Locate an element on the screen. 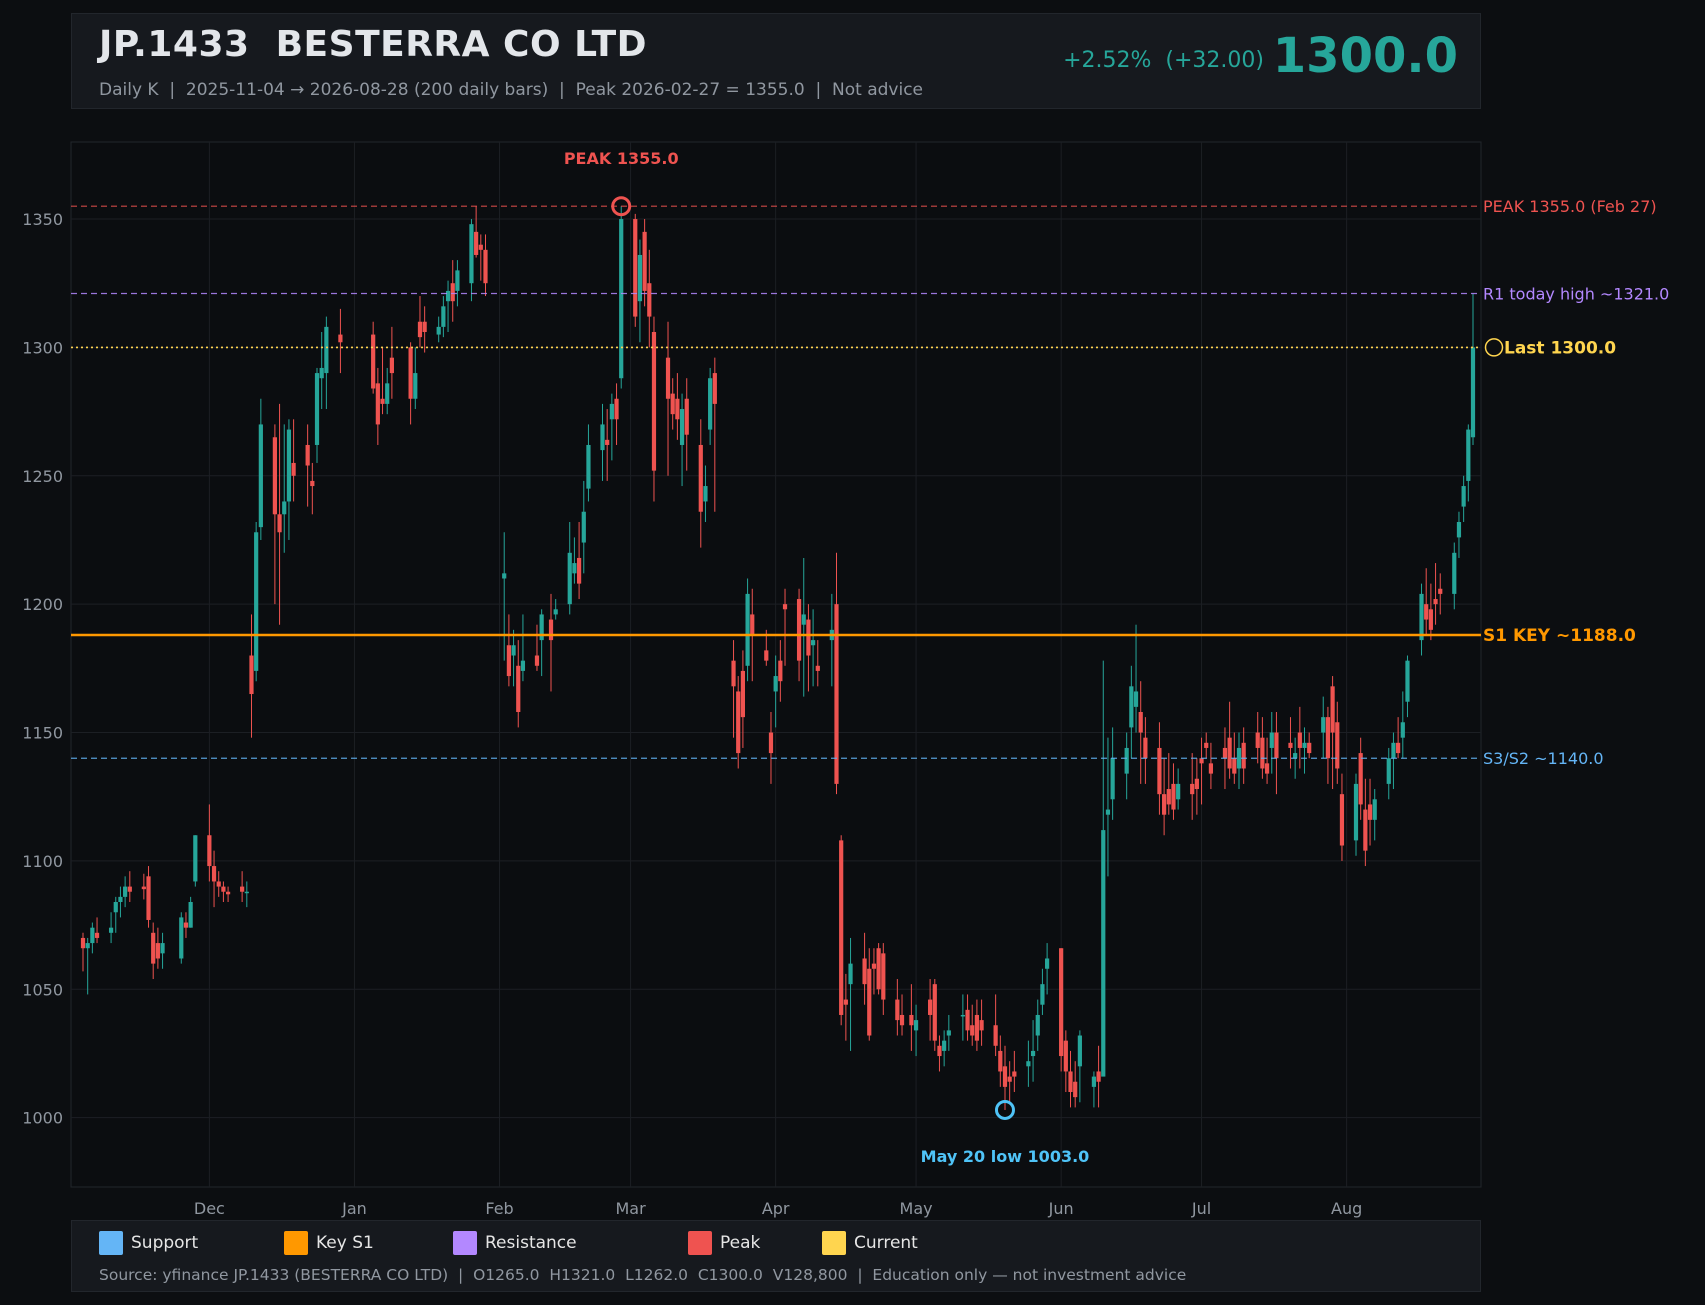  legend-swatch-current is located at coordinates (834, 1243).